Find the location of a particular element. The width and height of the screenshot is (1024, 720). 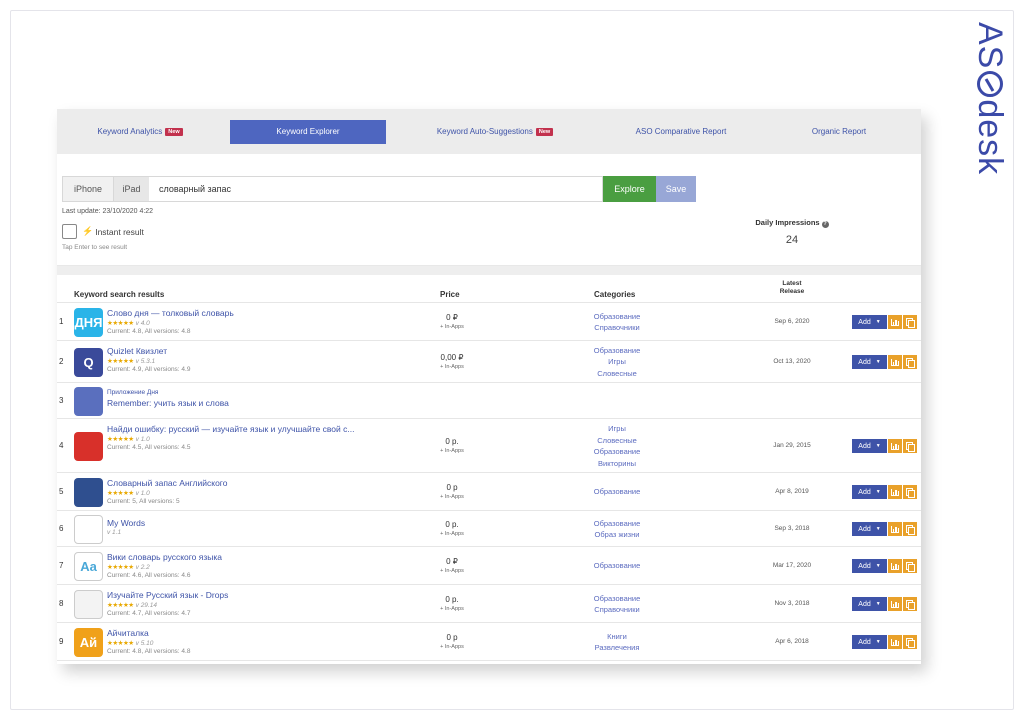

copy-icon is located at coordinates (910, 493).